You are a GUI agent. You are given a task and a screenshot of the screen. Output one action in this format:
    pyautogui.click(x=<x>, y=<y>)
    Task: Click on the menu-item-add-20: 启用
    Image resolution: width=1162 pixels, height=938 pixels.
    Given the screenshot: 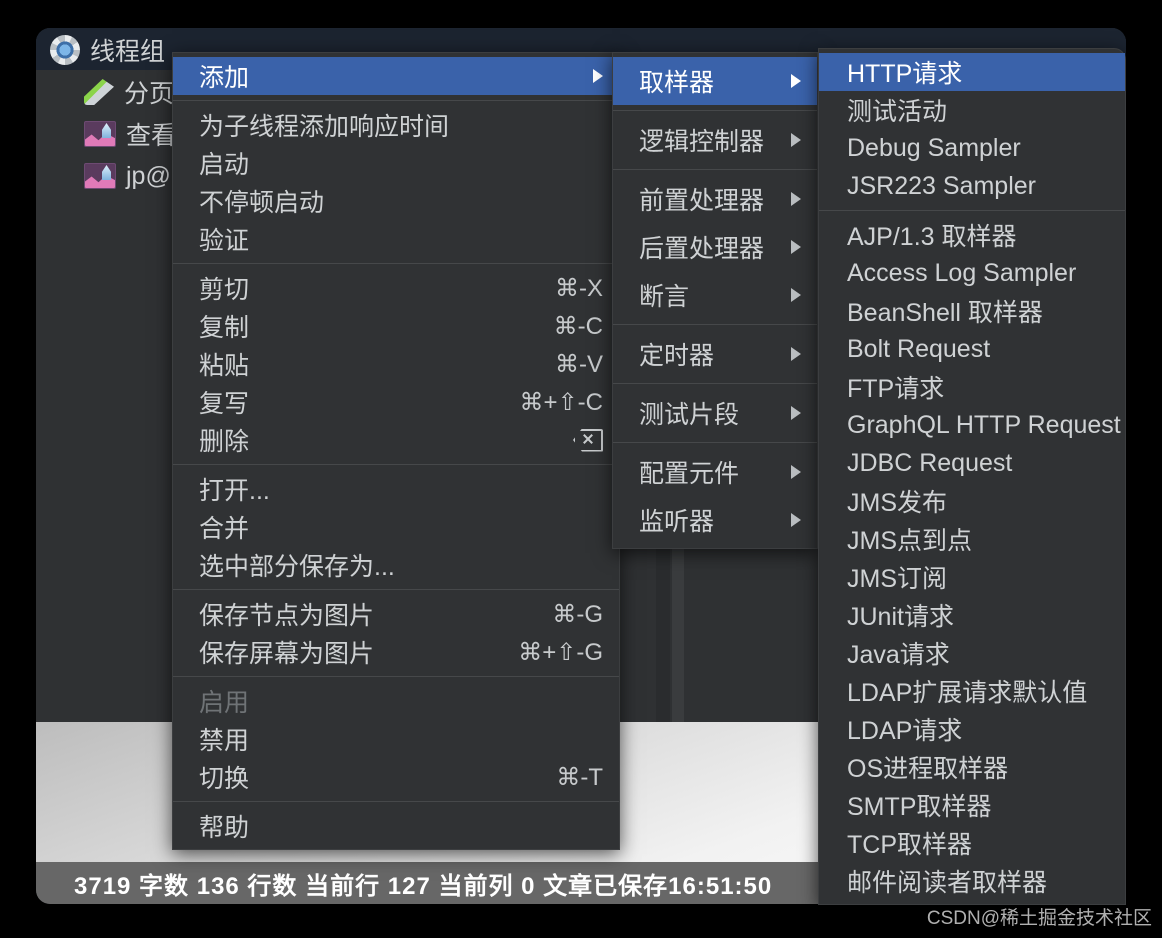 What is the action you would take?
    pyautogui.click(x=396, y=701)
    